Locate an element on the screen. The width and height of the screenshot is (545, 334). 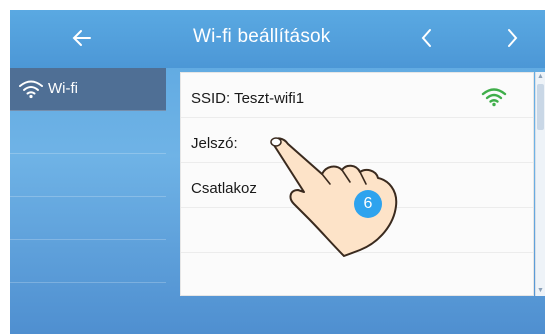
back-button is located at coordinates (82, 38).